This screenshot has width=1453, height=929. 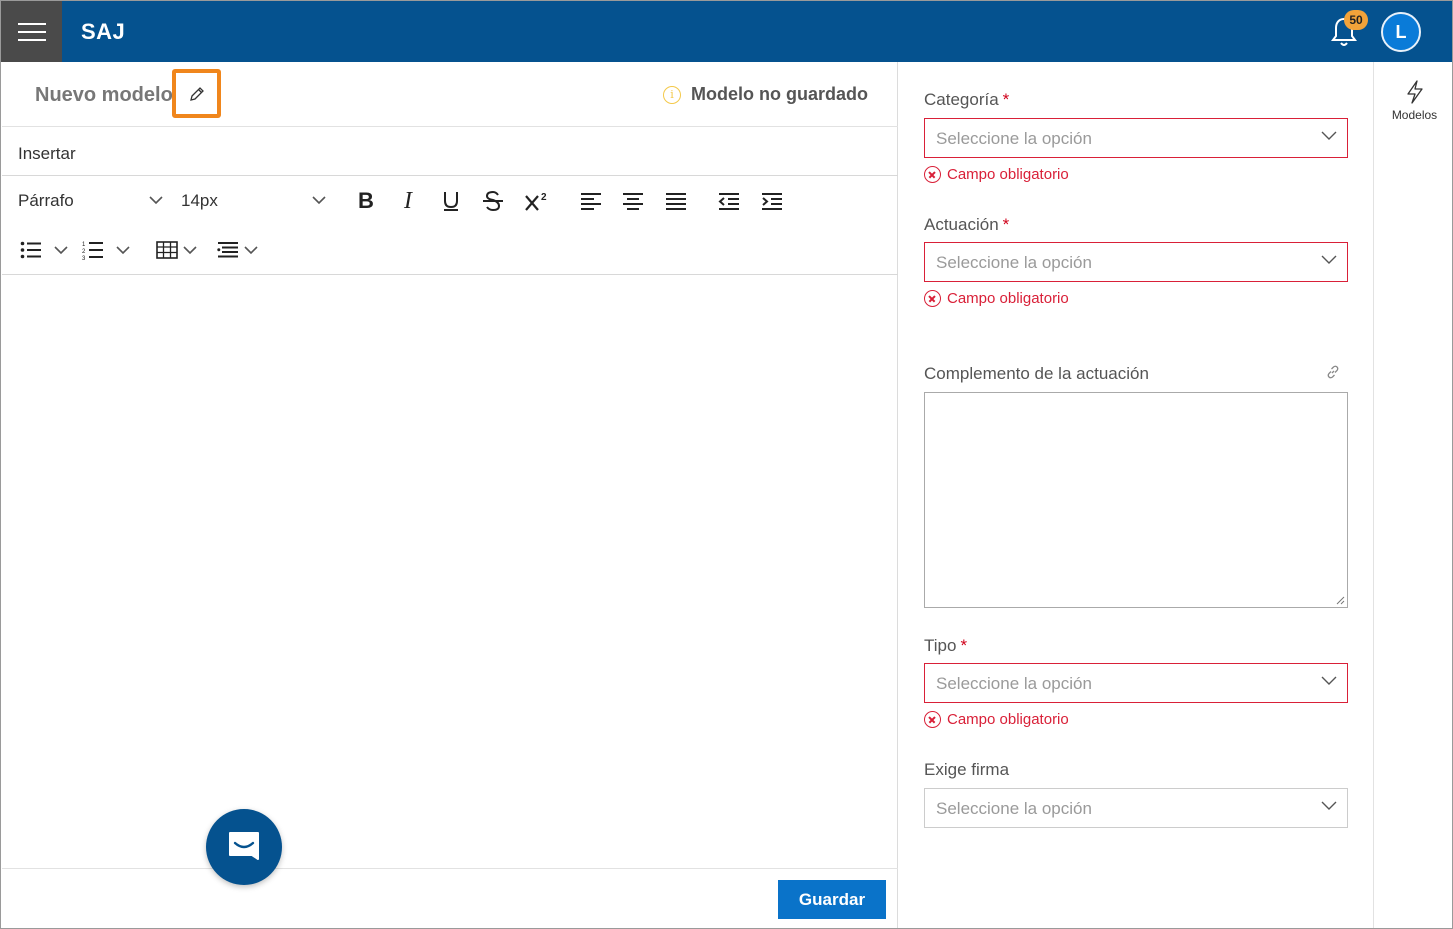 I want to click on superscript-button: 2, so click(x=537, y=201).